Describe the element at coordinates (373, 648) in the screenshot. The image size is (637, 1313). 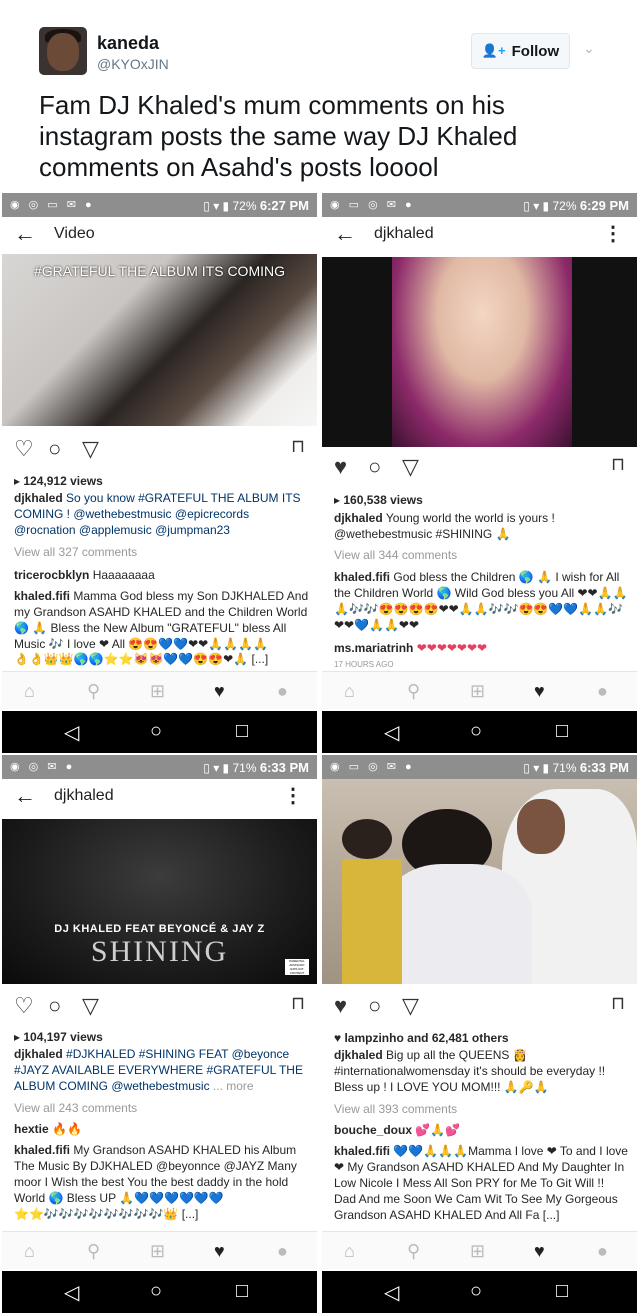
I see `comment-user: ms.mariatrinh` at that location.